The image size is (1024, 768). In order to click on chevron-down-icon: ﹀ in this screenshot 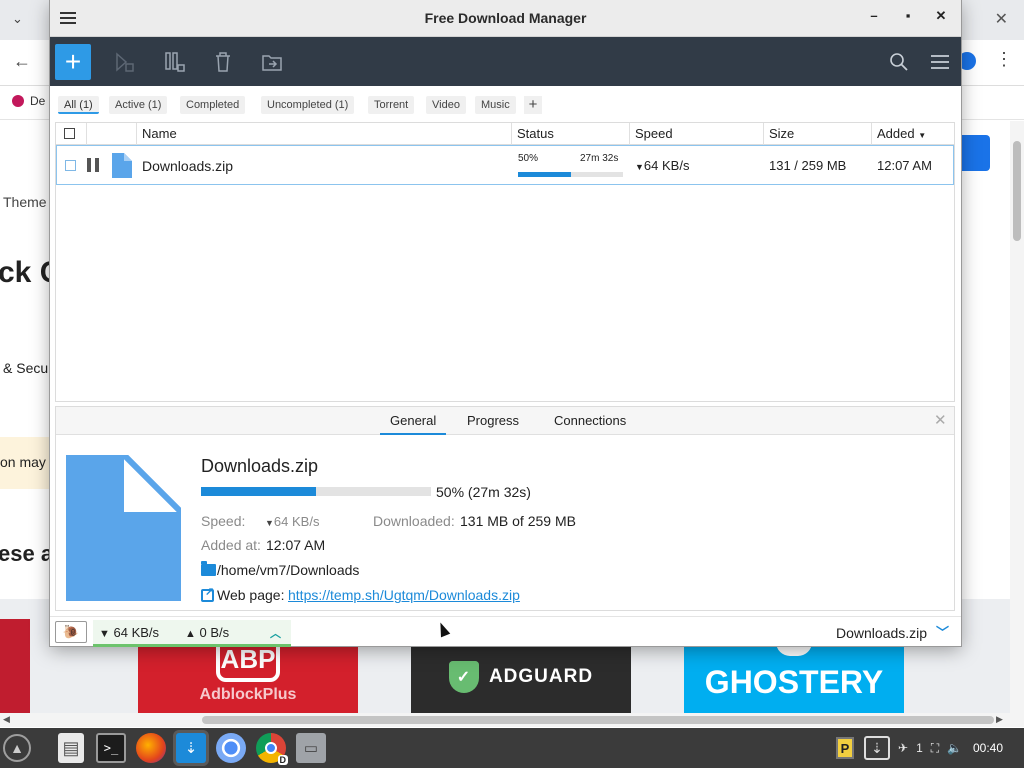, I will do `click(942, 631)`.